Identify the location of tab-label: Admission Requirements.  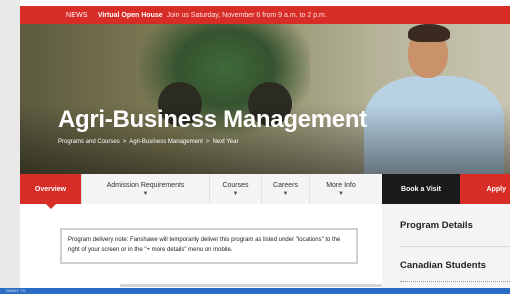
(145, 185).